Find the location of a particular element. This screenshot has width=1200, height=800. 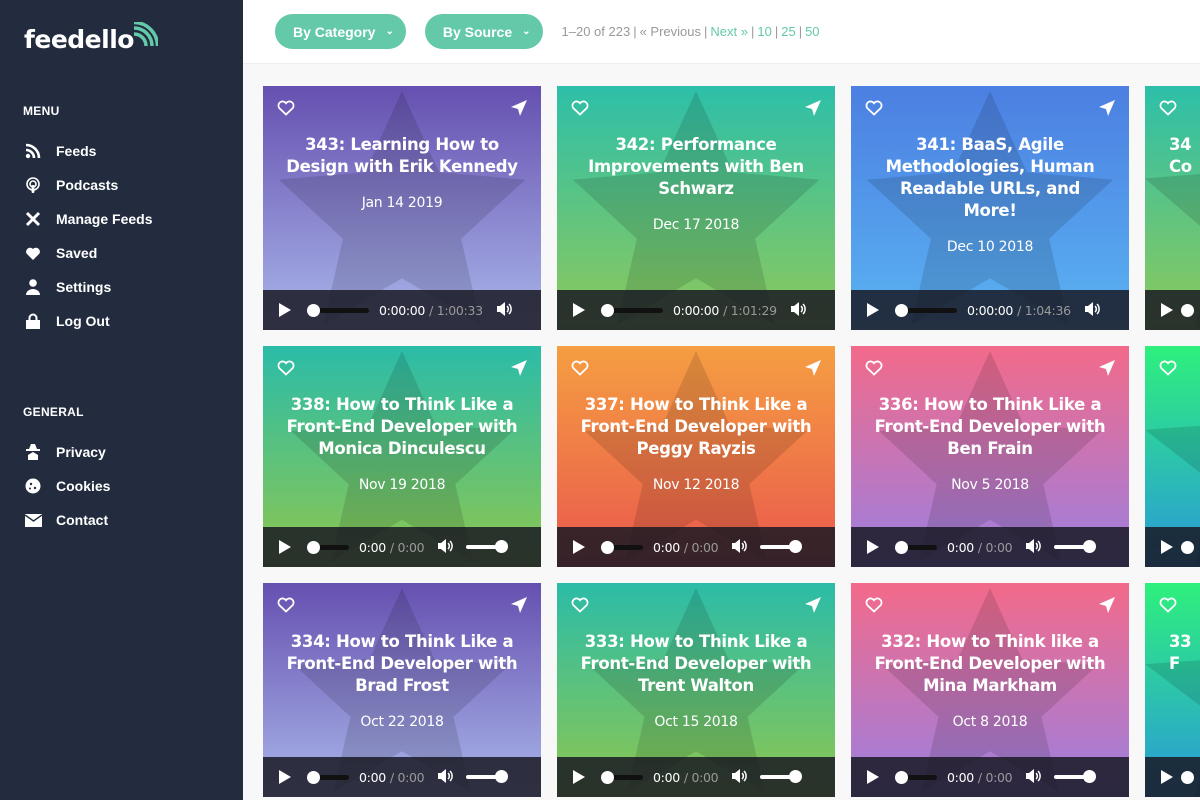

by-category-dropdown: By Category ⌄ is located at coordinates (340, 31).